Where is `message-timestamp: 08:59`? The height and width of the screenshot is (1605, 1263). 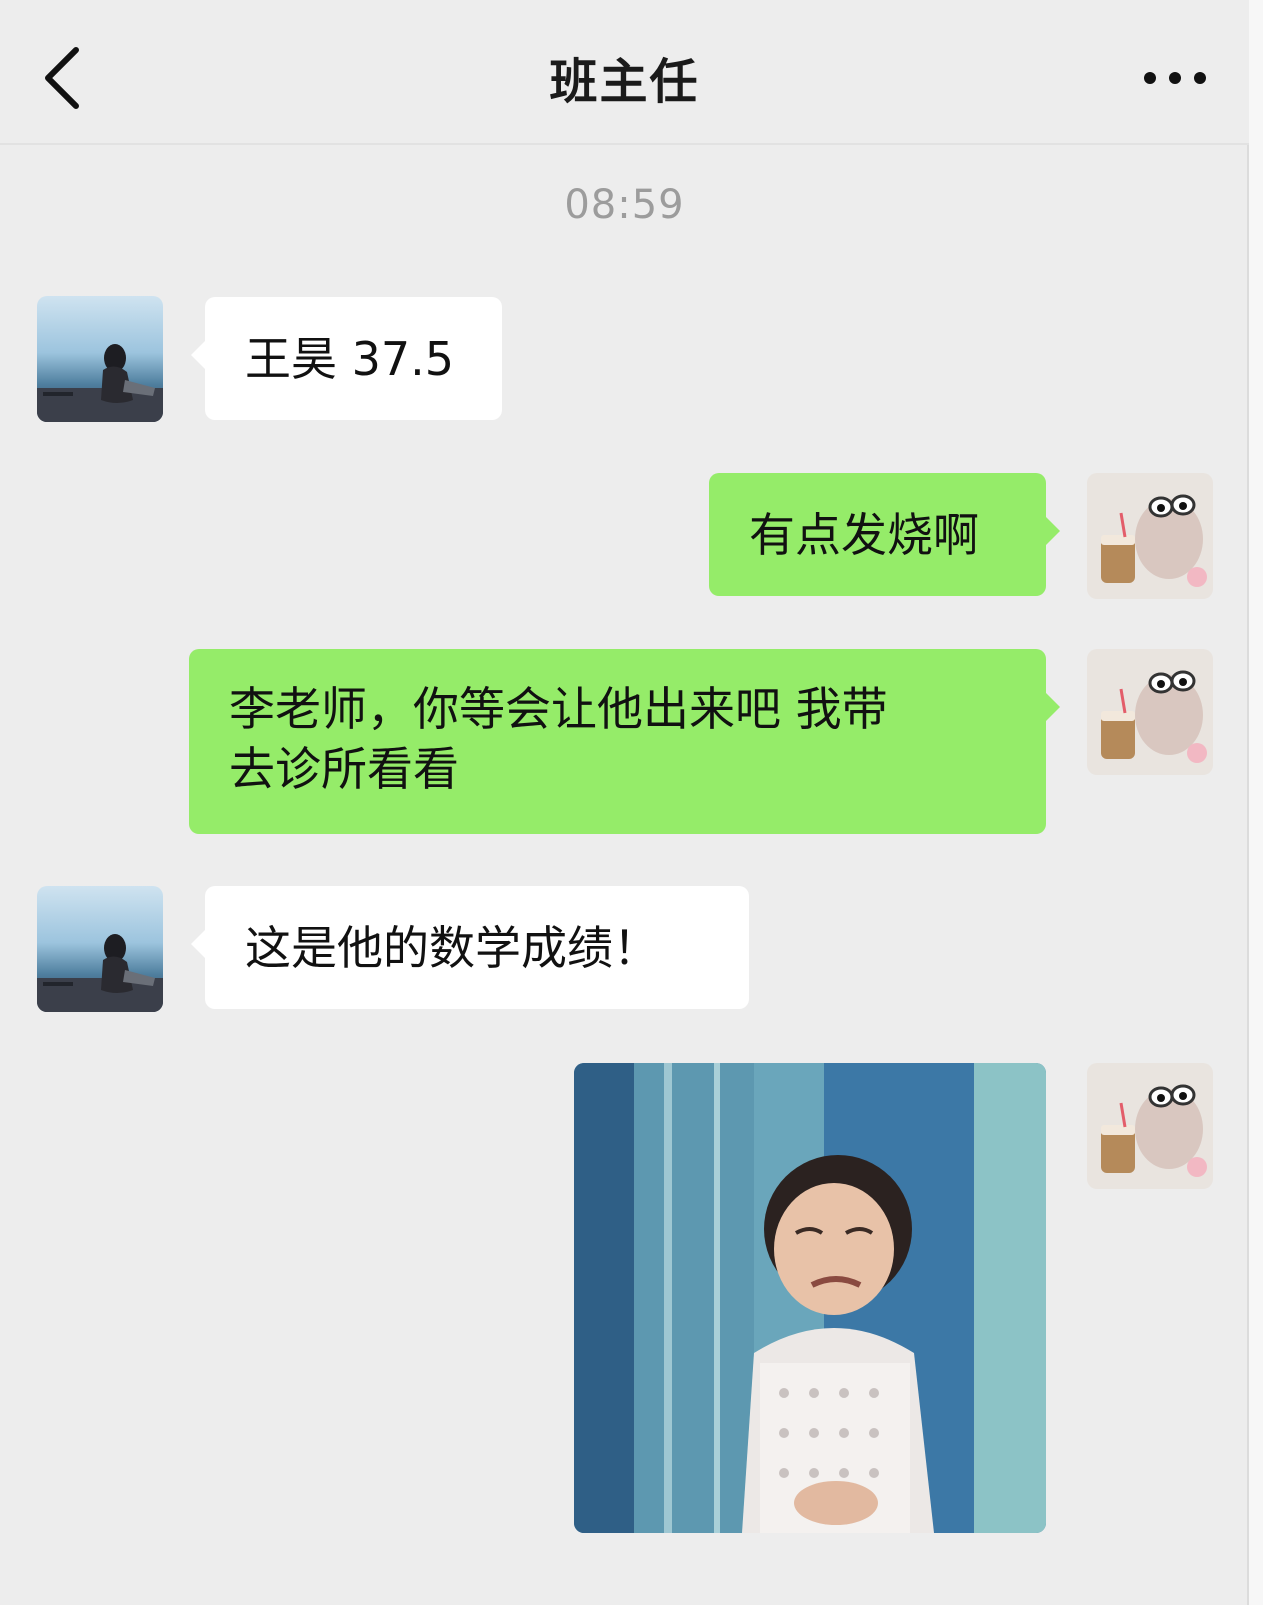
message-timestamp: 08:59 is located at coordinates (624, 205).